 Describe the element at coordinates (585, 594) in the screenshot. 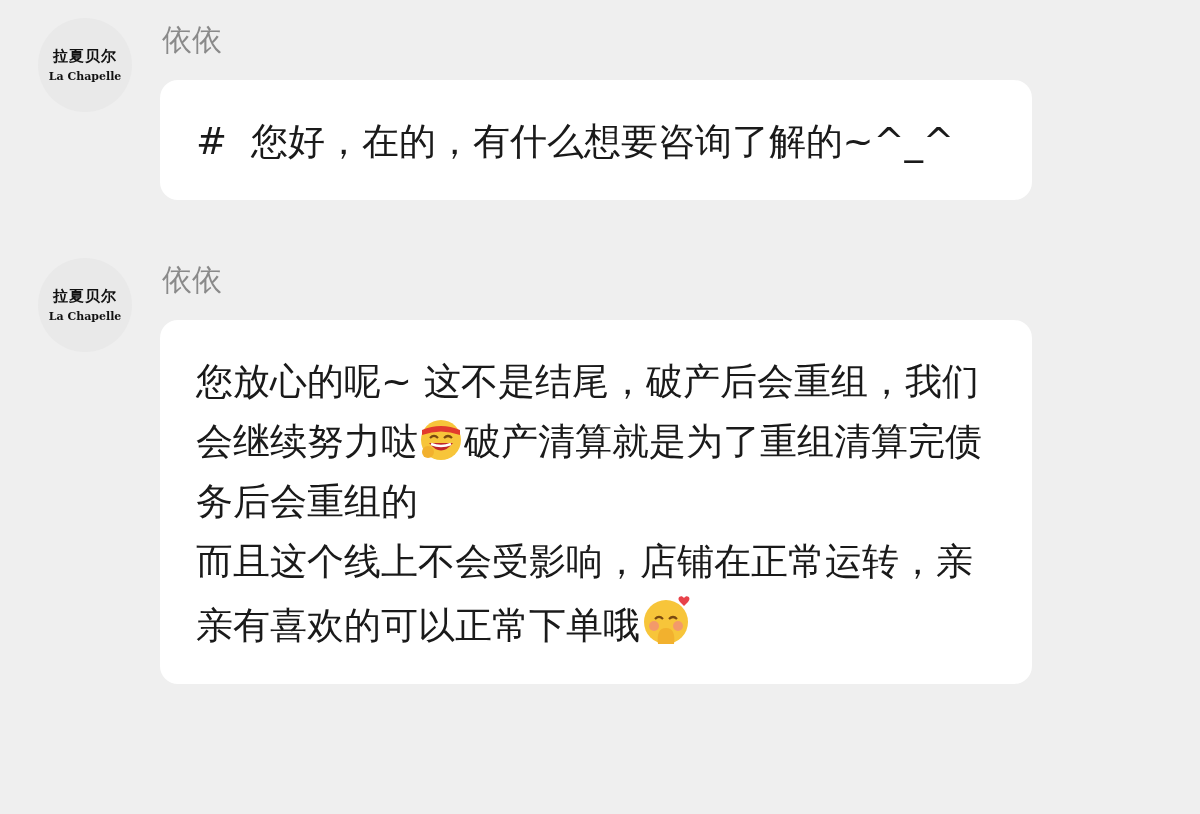

I see `message-text: 而且这个线上不会受影响，店铺在正常运转，亲亲有喜欢的可以正常下单哦` at that location.